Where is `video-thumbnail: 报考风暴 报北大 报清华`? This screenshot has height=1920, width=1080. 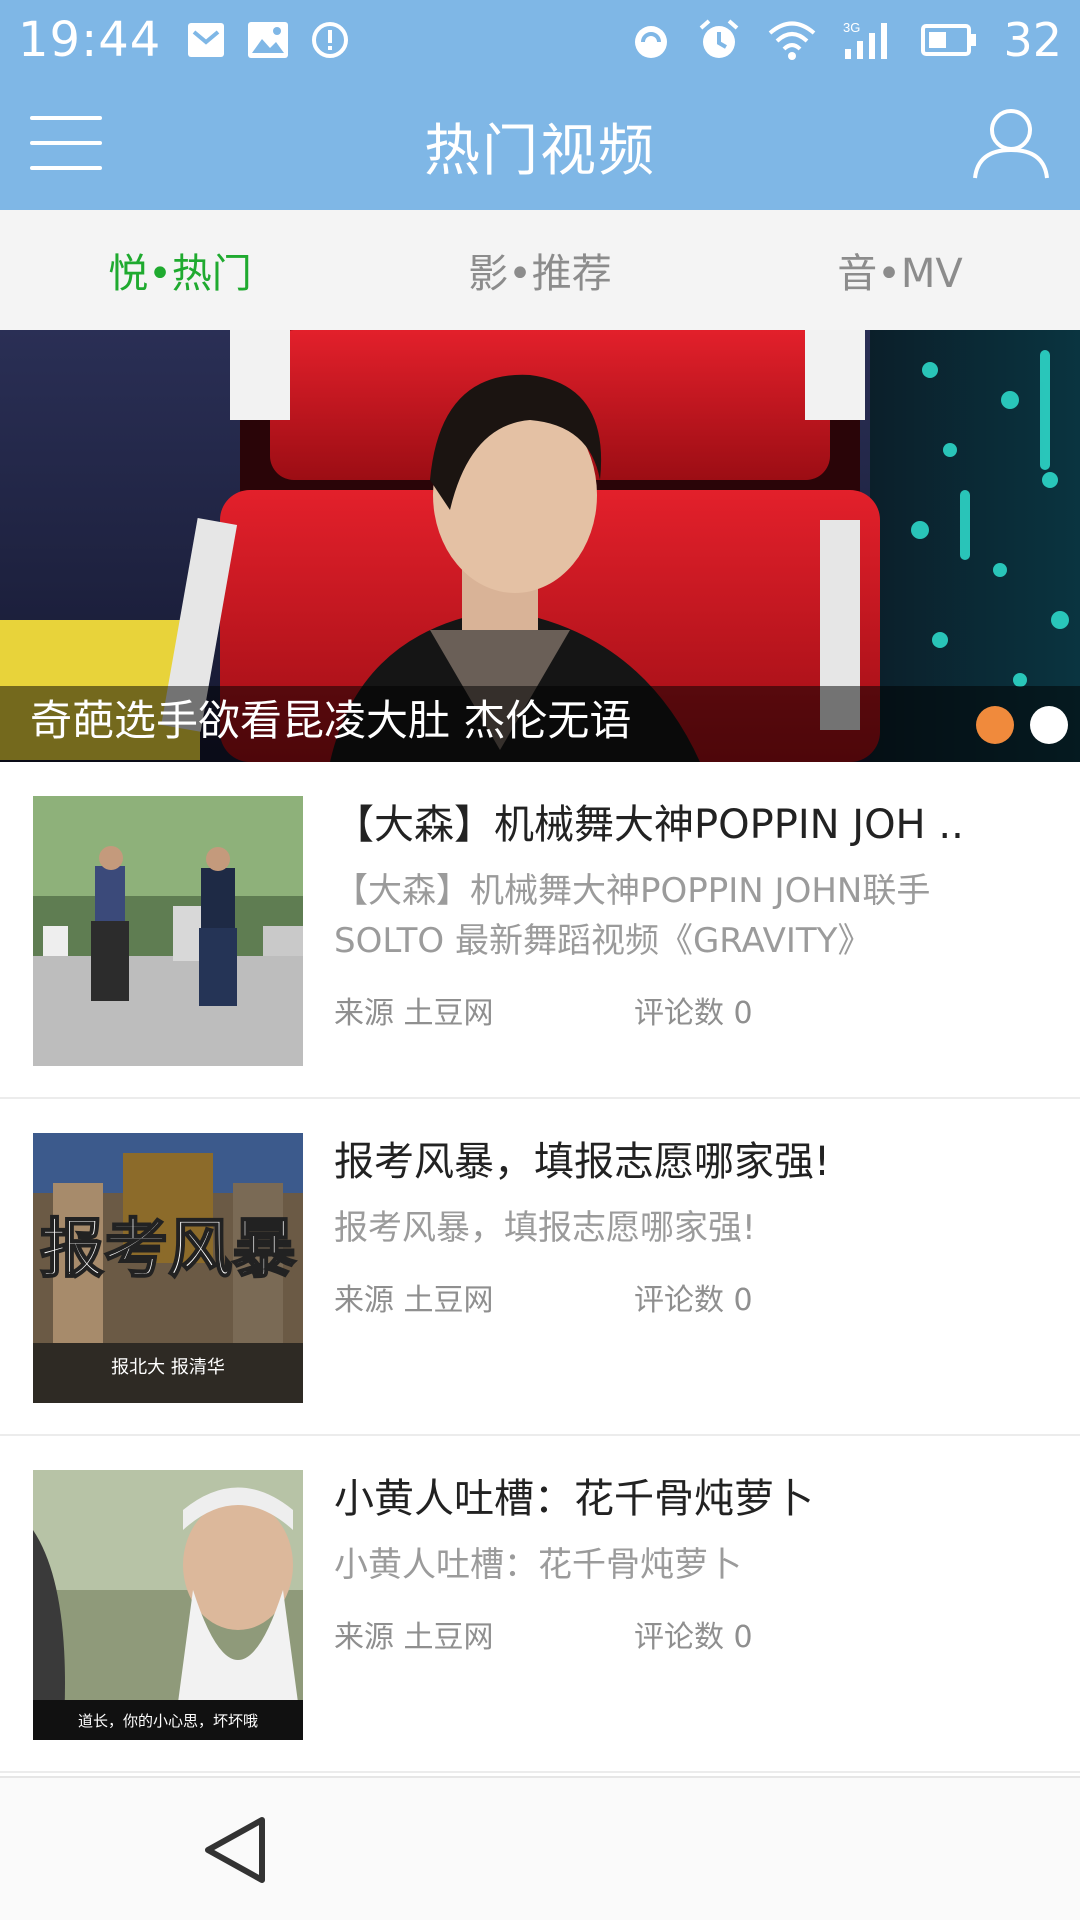
video-thumbnail: 报考风暴 报北大 报清华 is located at coordinates (168, 1268).